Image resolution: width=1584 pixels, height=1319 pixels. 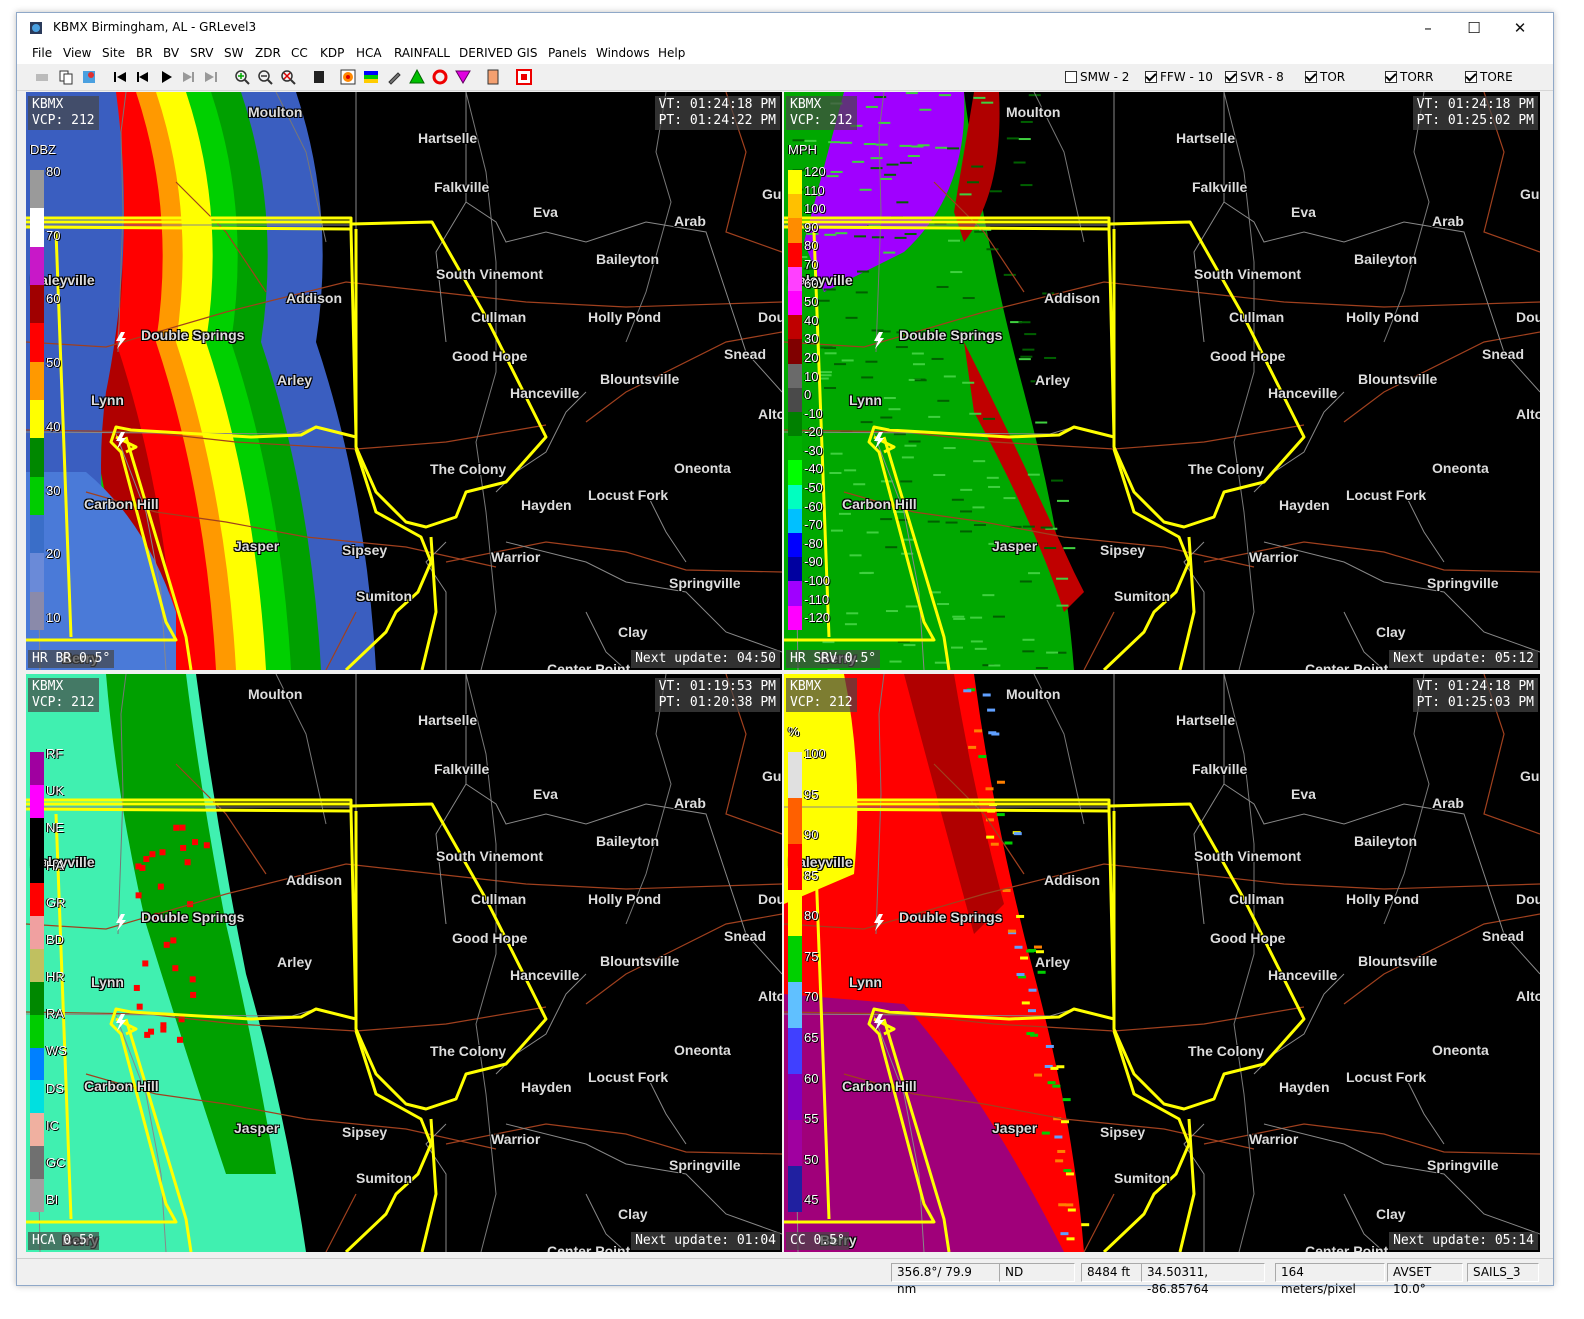 What do you see at coordinates (527, 53) in the screenshot?
I see `menu-gis: GIS` at bounding box center [527, 53].